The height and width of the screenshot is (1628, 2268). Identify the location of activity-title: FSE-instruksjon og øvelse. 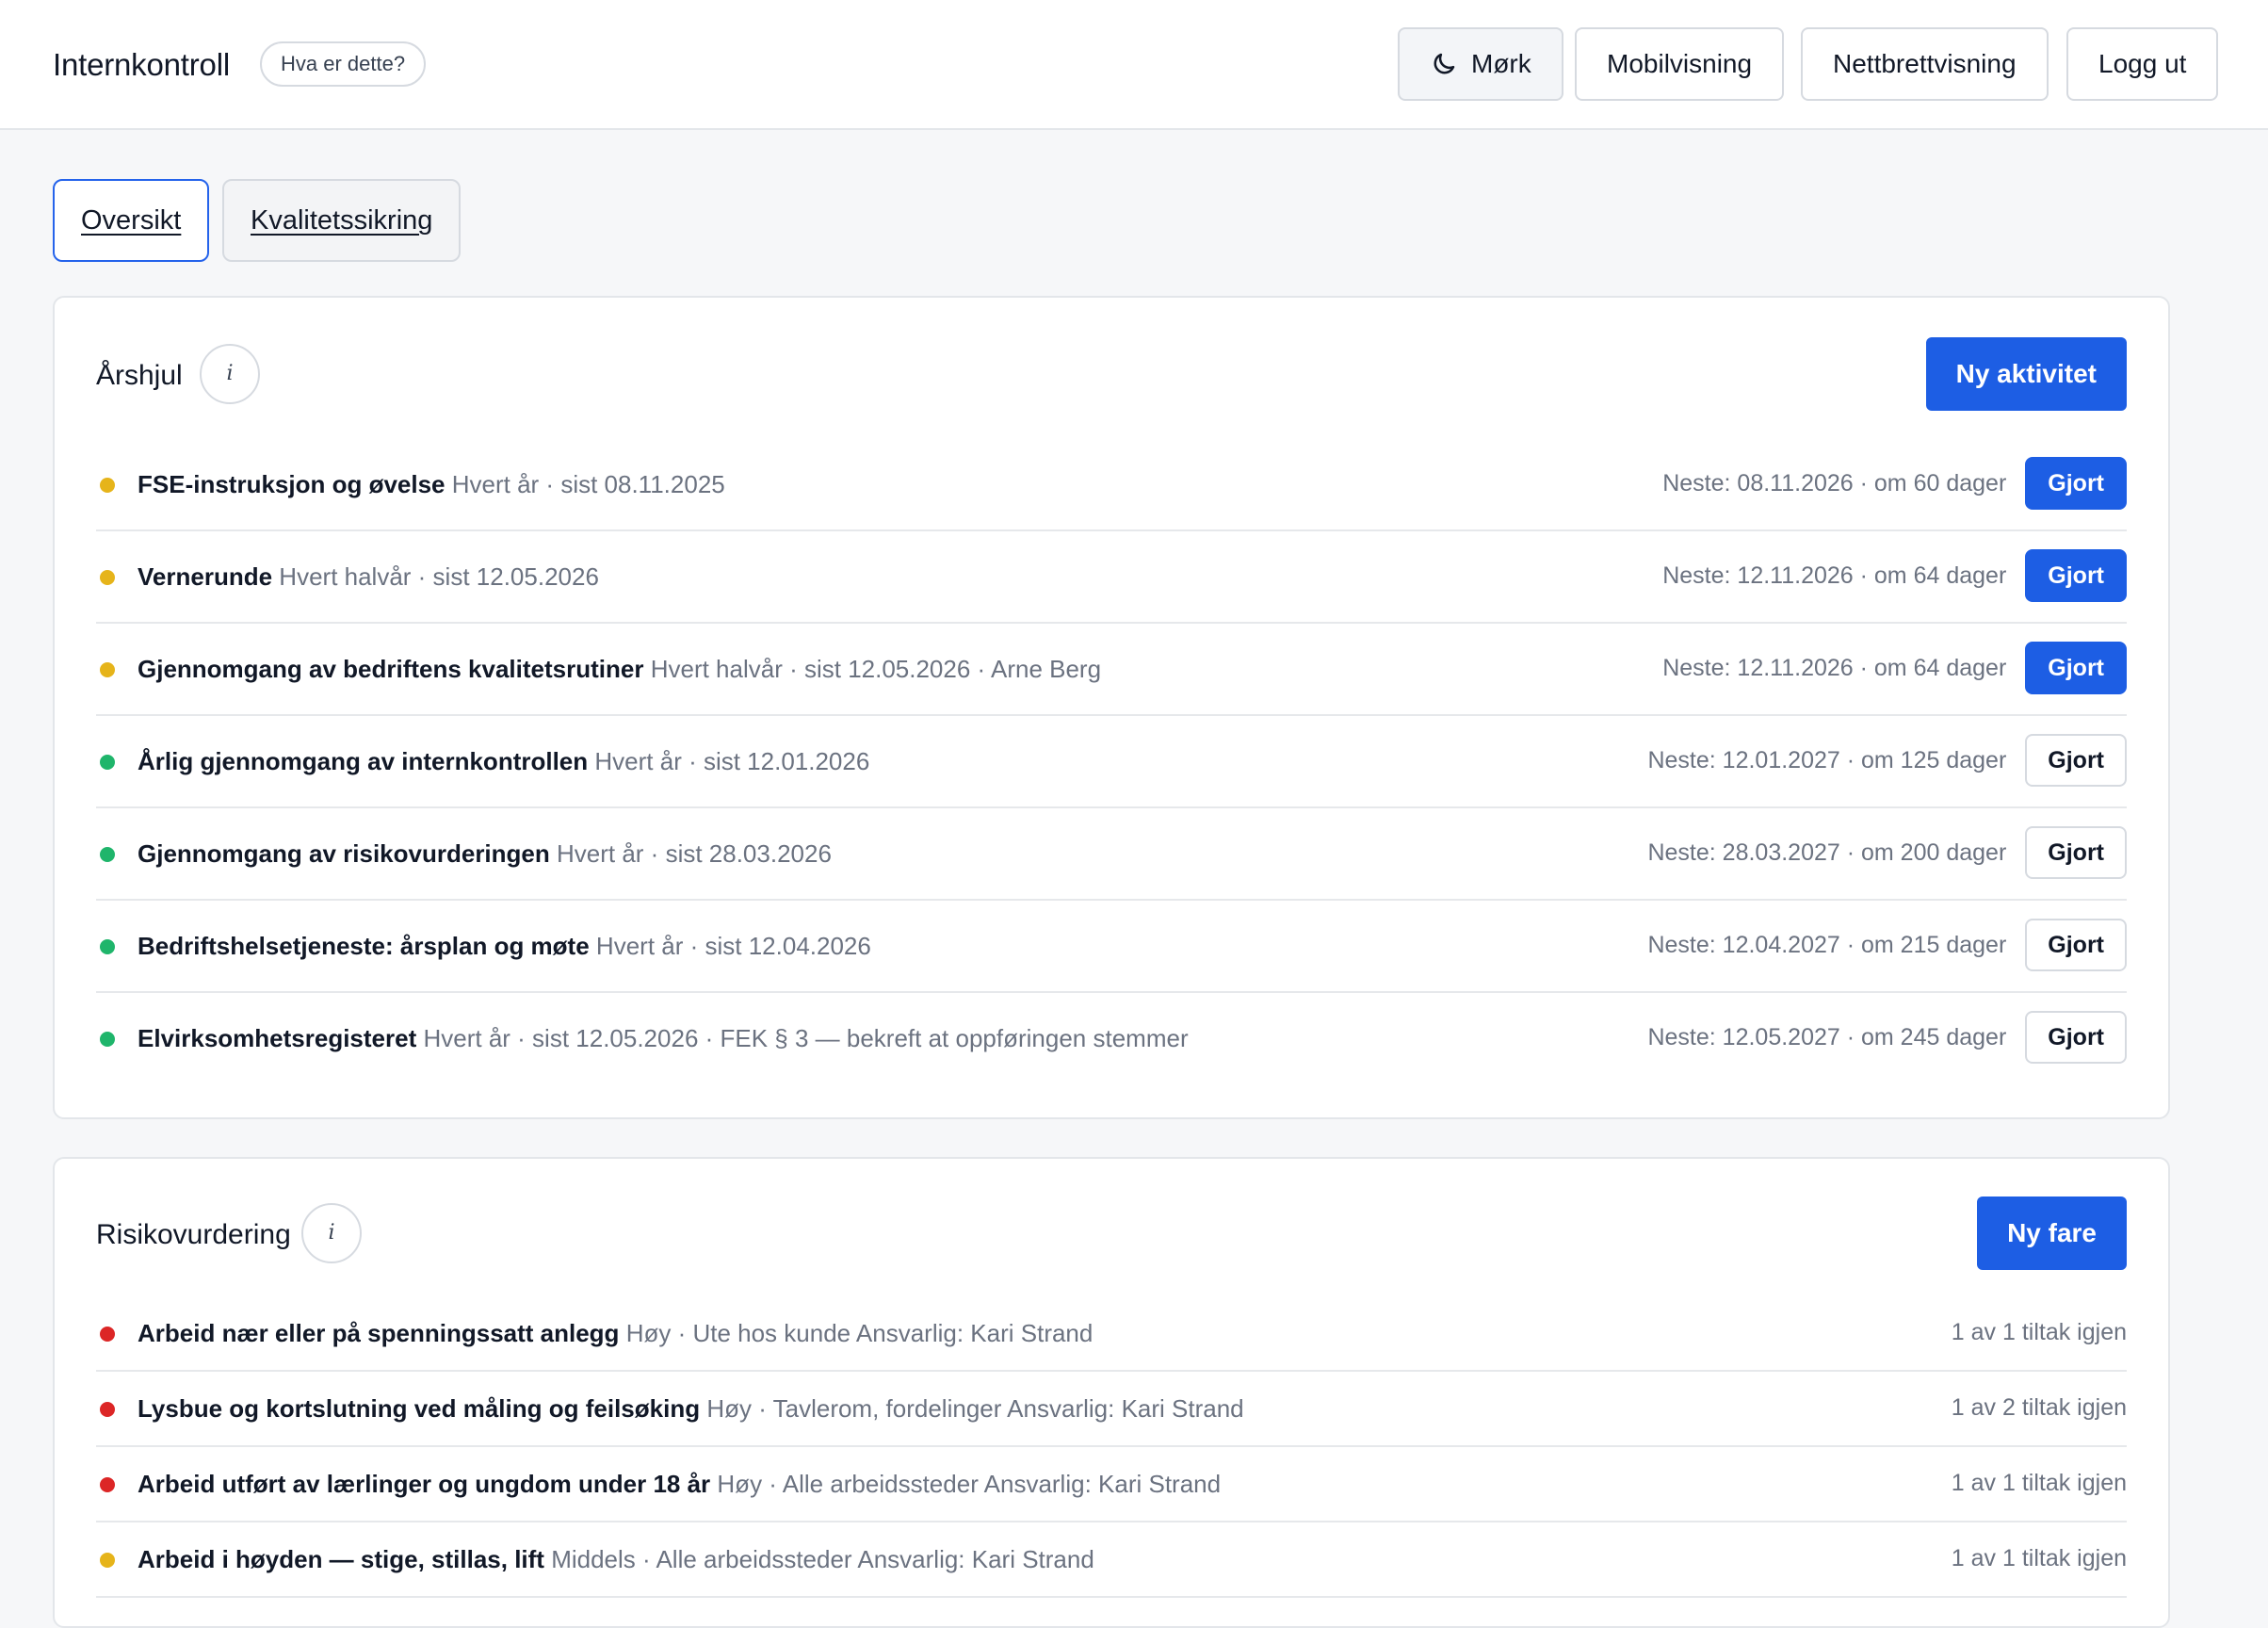
(292, 484).